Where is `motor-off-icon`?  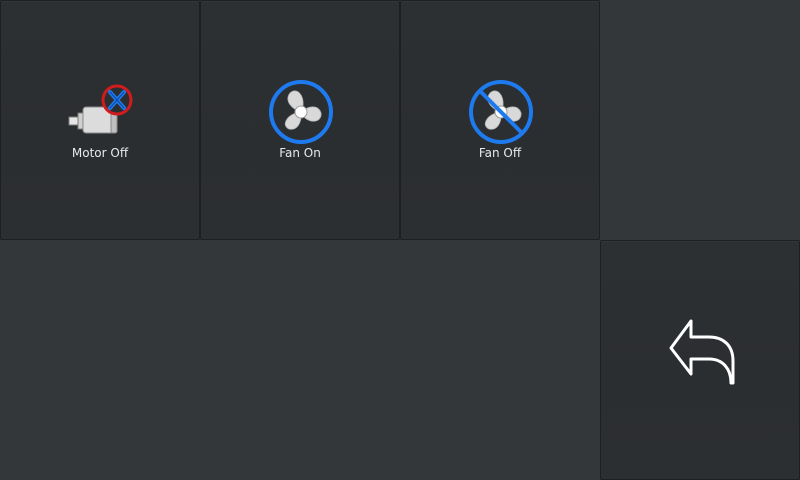 motor-off-icon is located at coordinates (100, 109).